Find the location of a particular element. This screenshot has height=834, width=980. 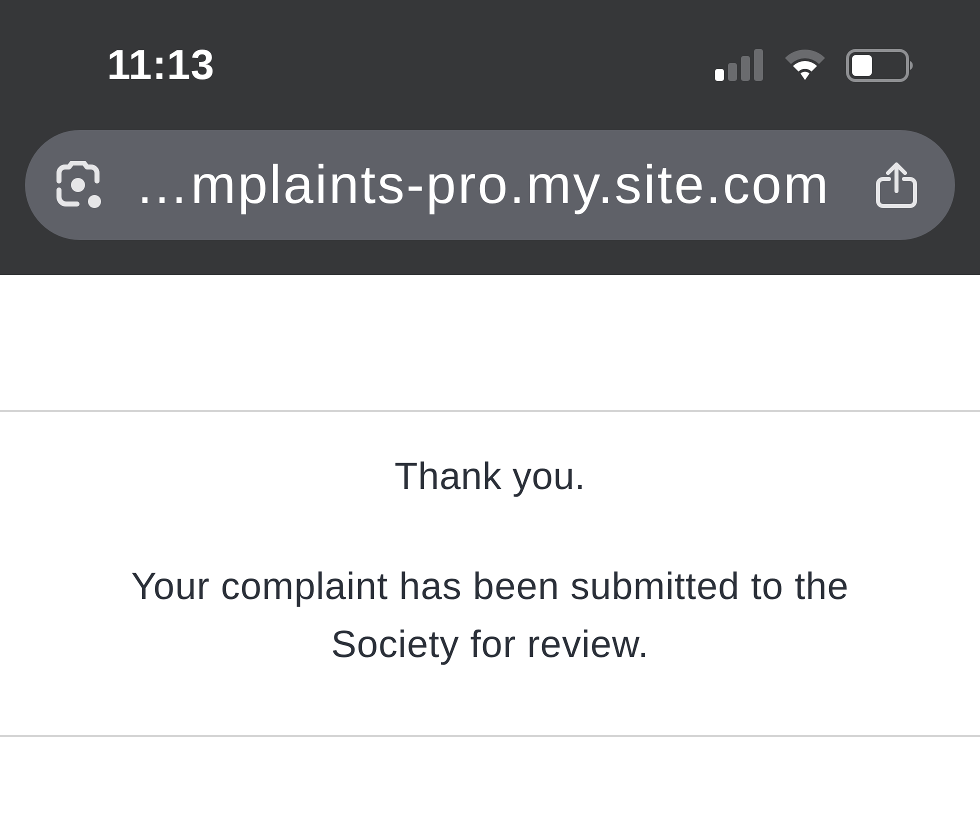

camera-scan-icon is located at coordinates (79, 185).